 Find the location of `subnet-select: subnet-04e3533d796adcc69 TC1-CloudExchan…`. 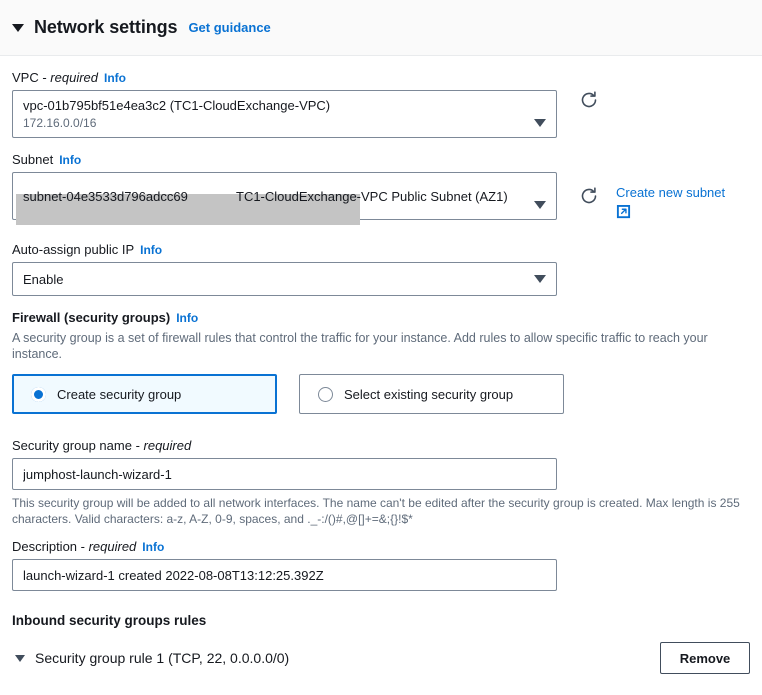

subnet-select: subnet-04e3533d796adcc69 TC1-CloudExchan… is located at coordinates (284, 198).